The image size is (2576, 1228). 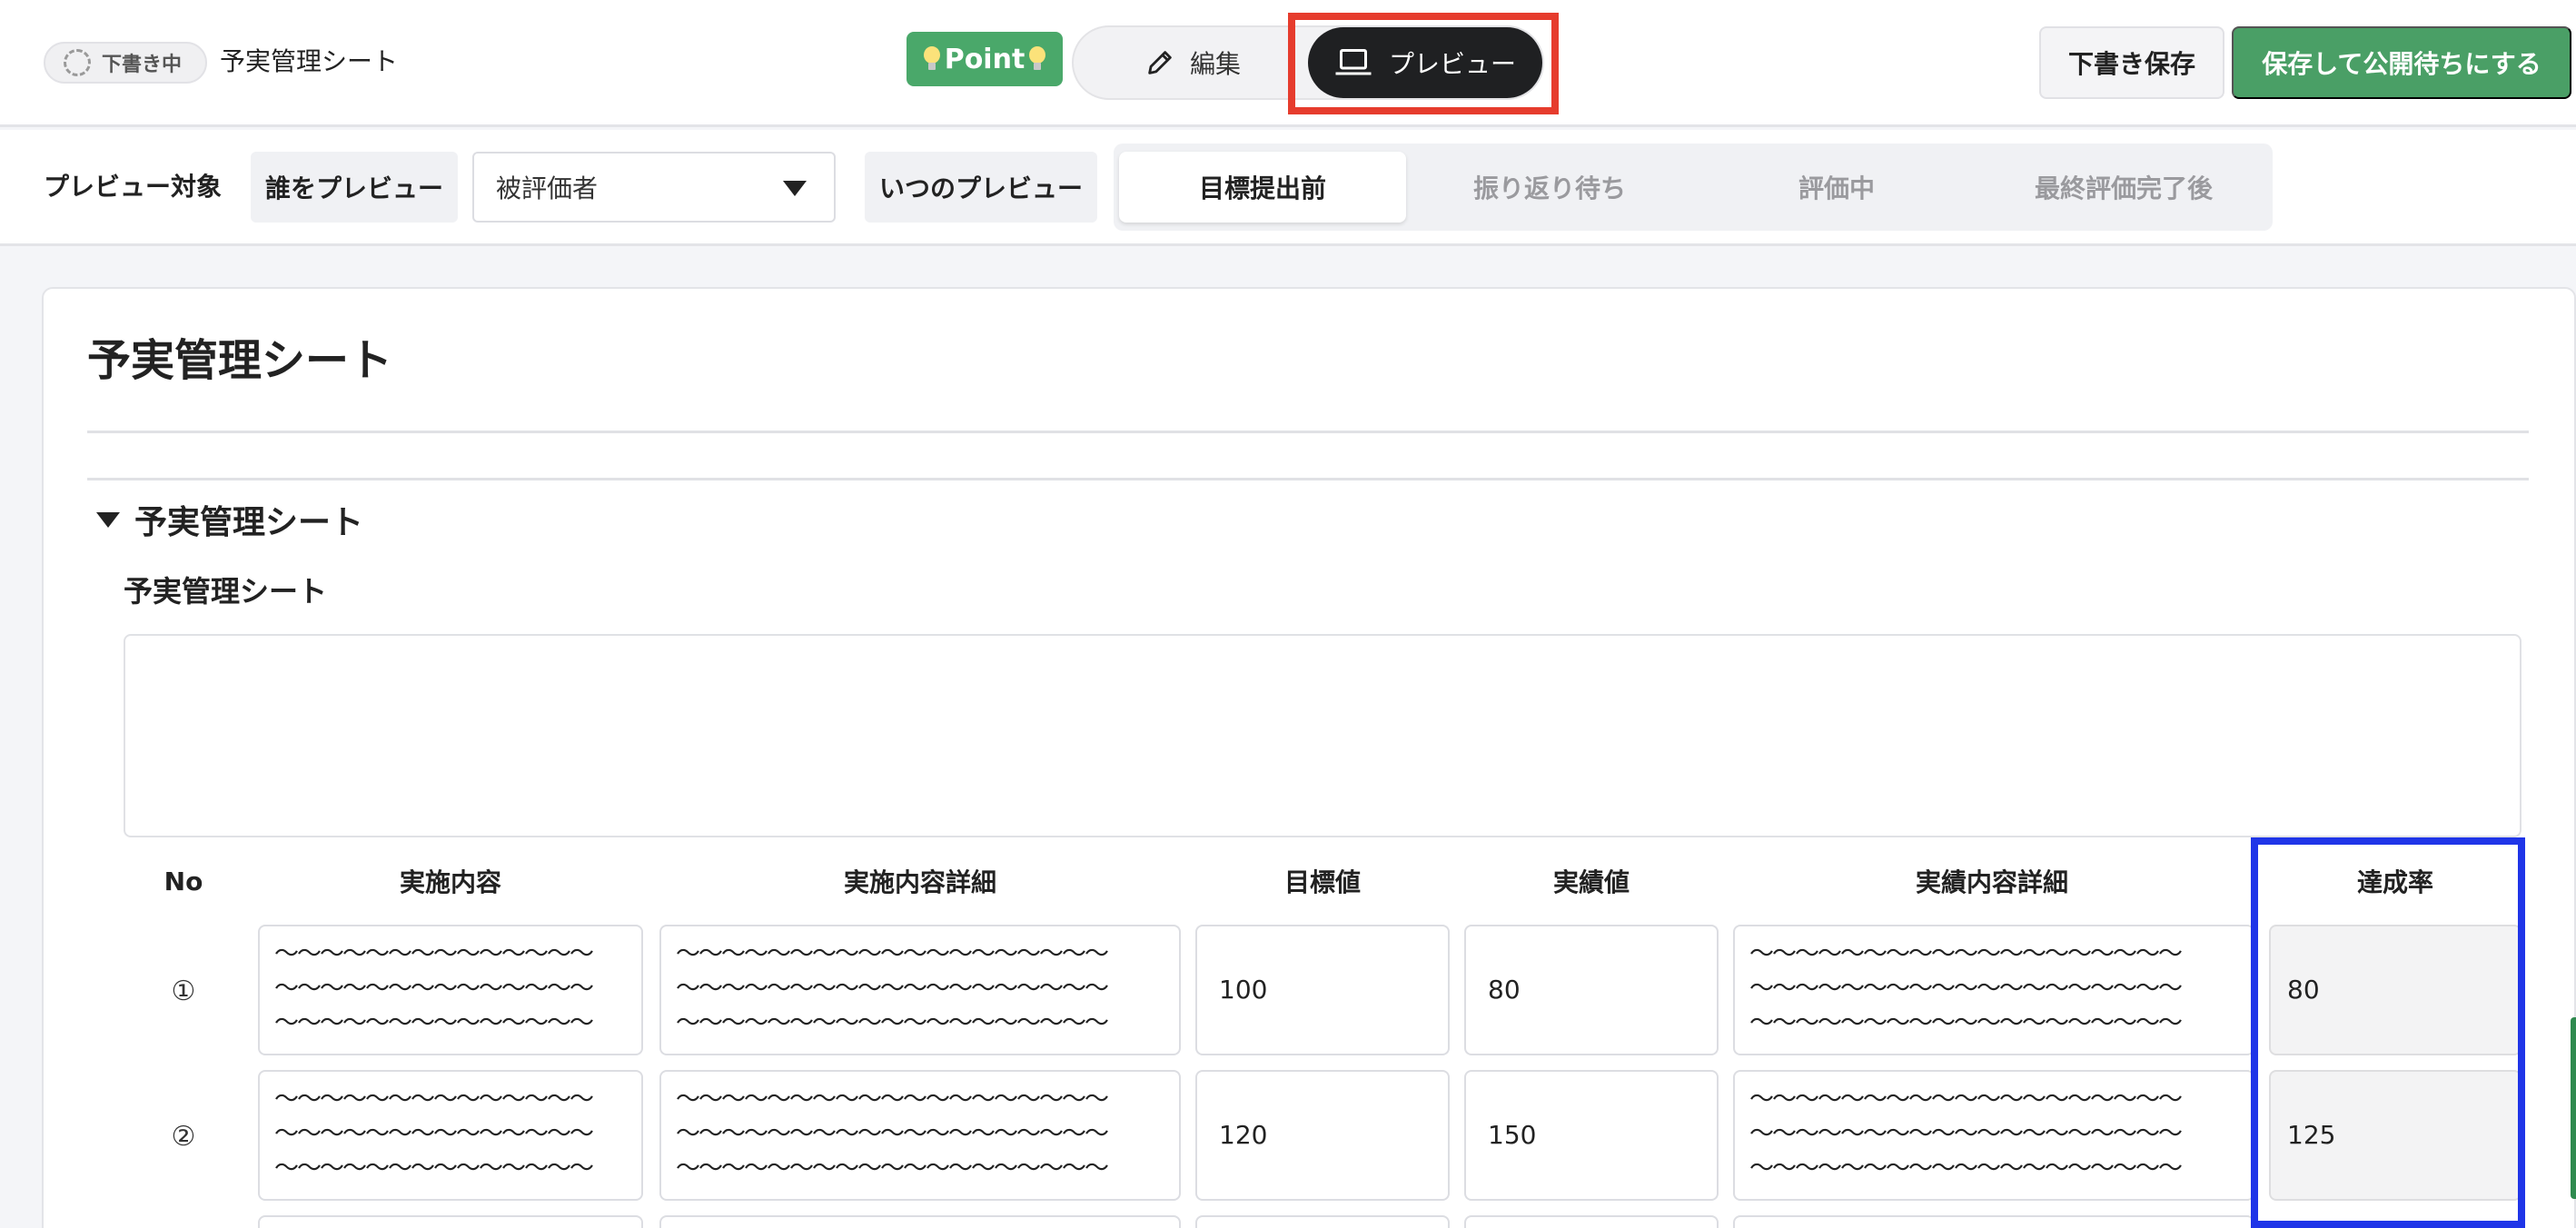 What do you see at coordinates (1836, 187) in the screenshot?
I see `tab-phase-evaluating: 評価中` at bounding box center [1836, 187].